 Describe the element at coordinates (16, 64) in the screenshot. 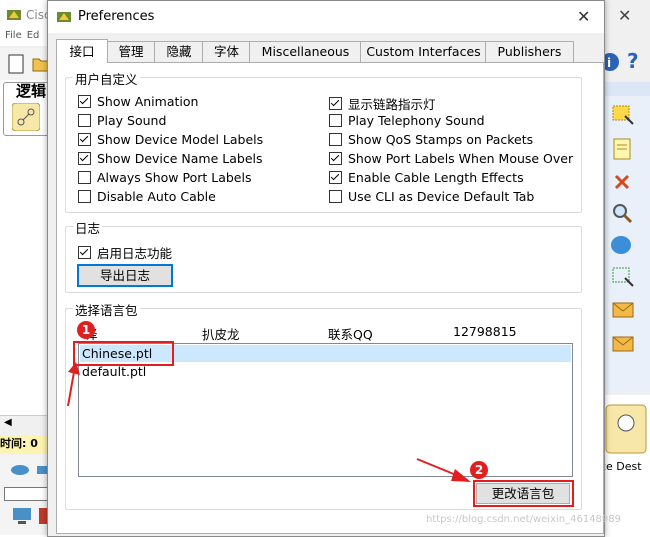

I see `new-file-icon` at that location.